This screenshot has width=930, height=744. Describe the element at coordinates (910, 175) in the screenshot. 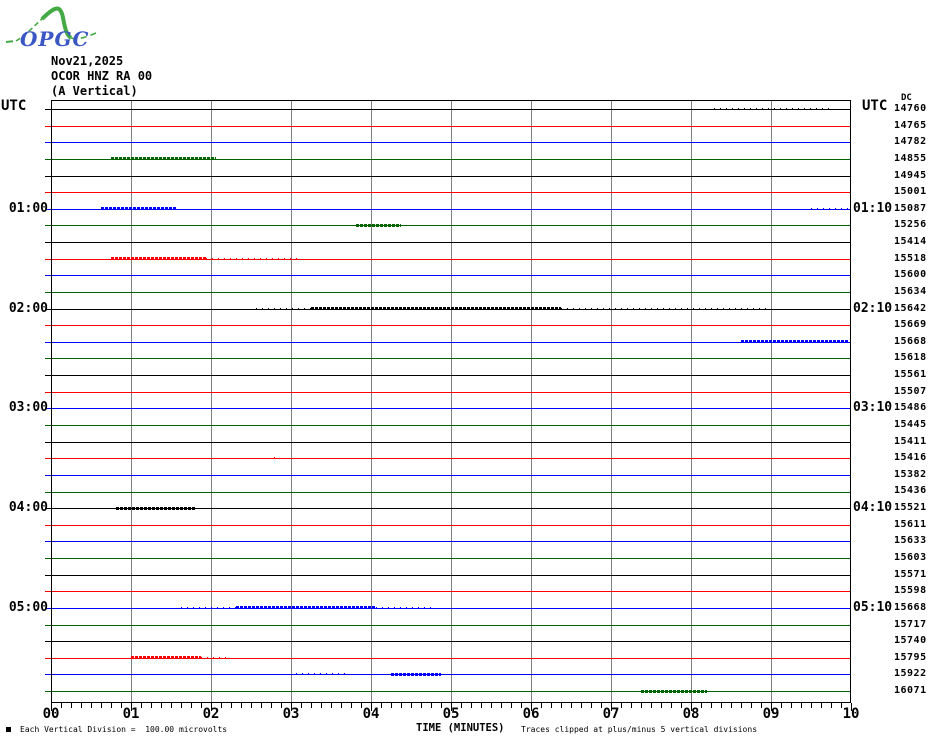

I see `dc-offset-value: 14945` at that location.